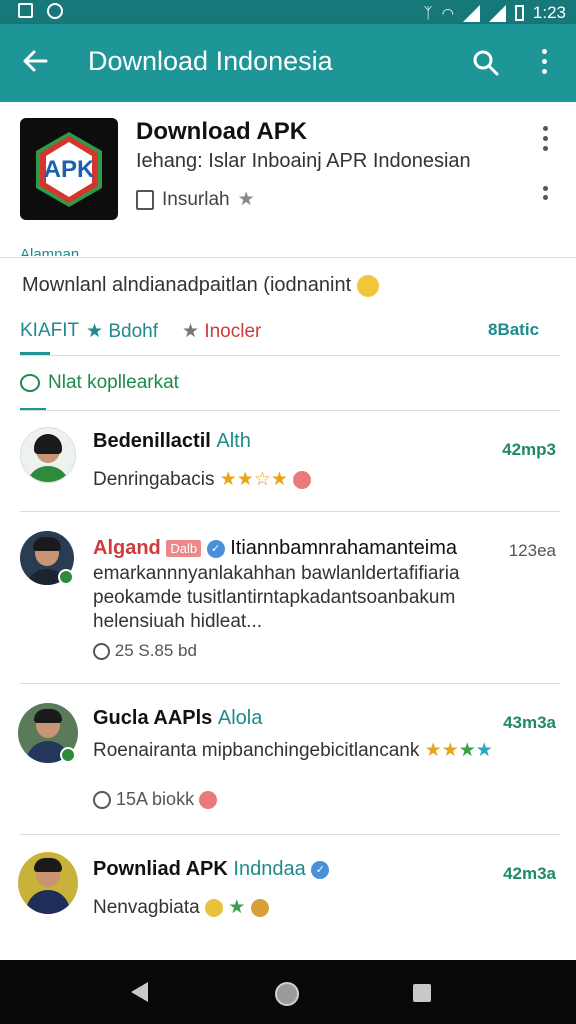  I want to click on tab-second: ★ Bdohf, so click(122, 331).